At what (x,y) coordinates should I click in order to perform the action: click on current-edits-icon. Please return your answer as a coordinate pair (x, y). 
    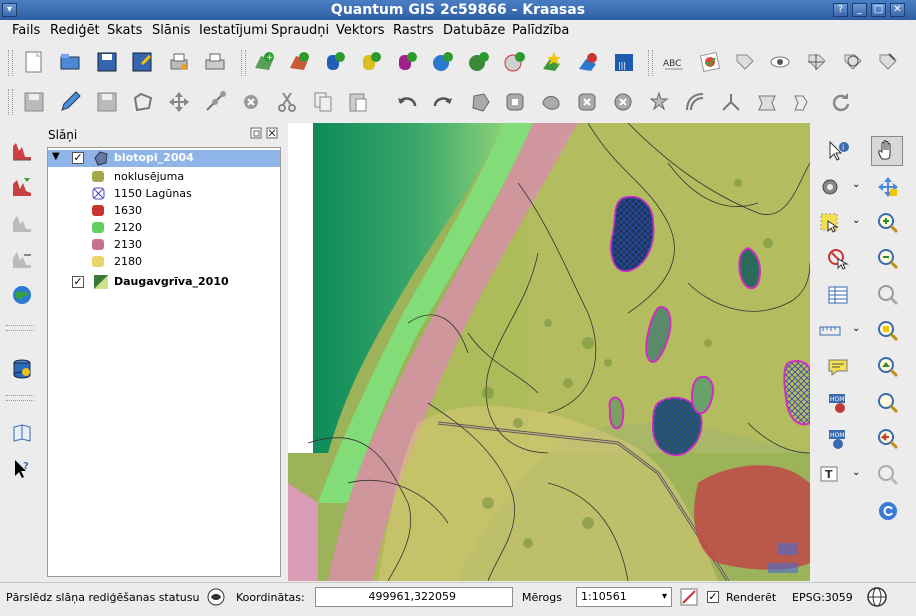
    Looking at the image, I should click on (34, 102).